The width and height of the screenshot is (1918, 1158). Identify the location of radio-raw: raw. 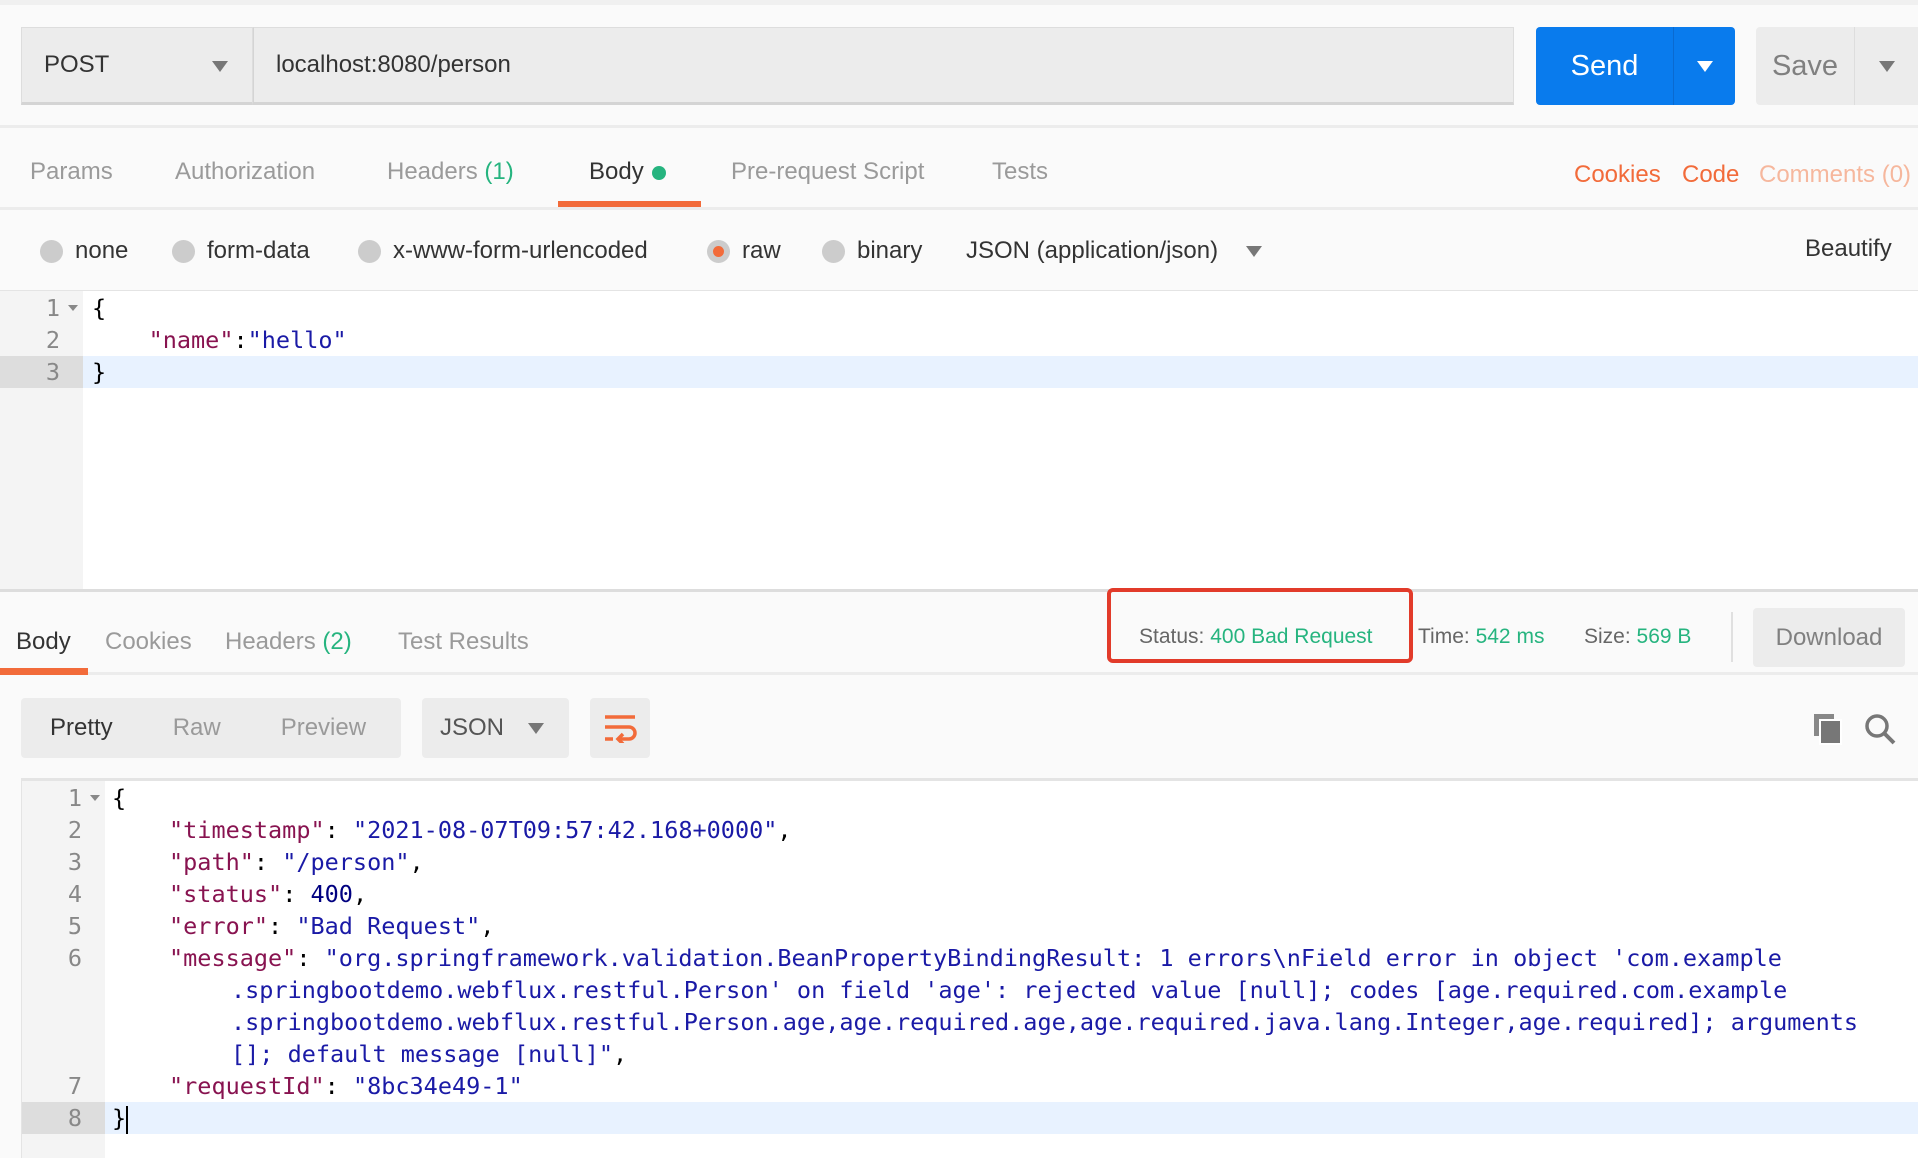
(744, 251).